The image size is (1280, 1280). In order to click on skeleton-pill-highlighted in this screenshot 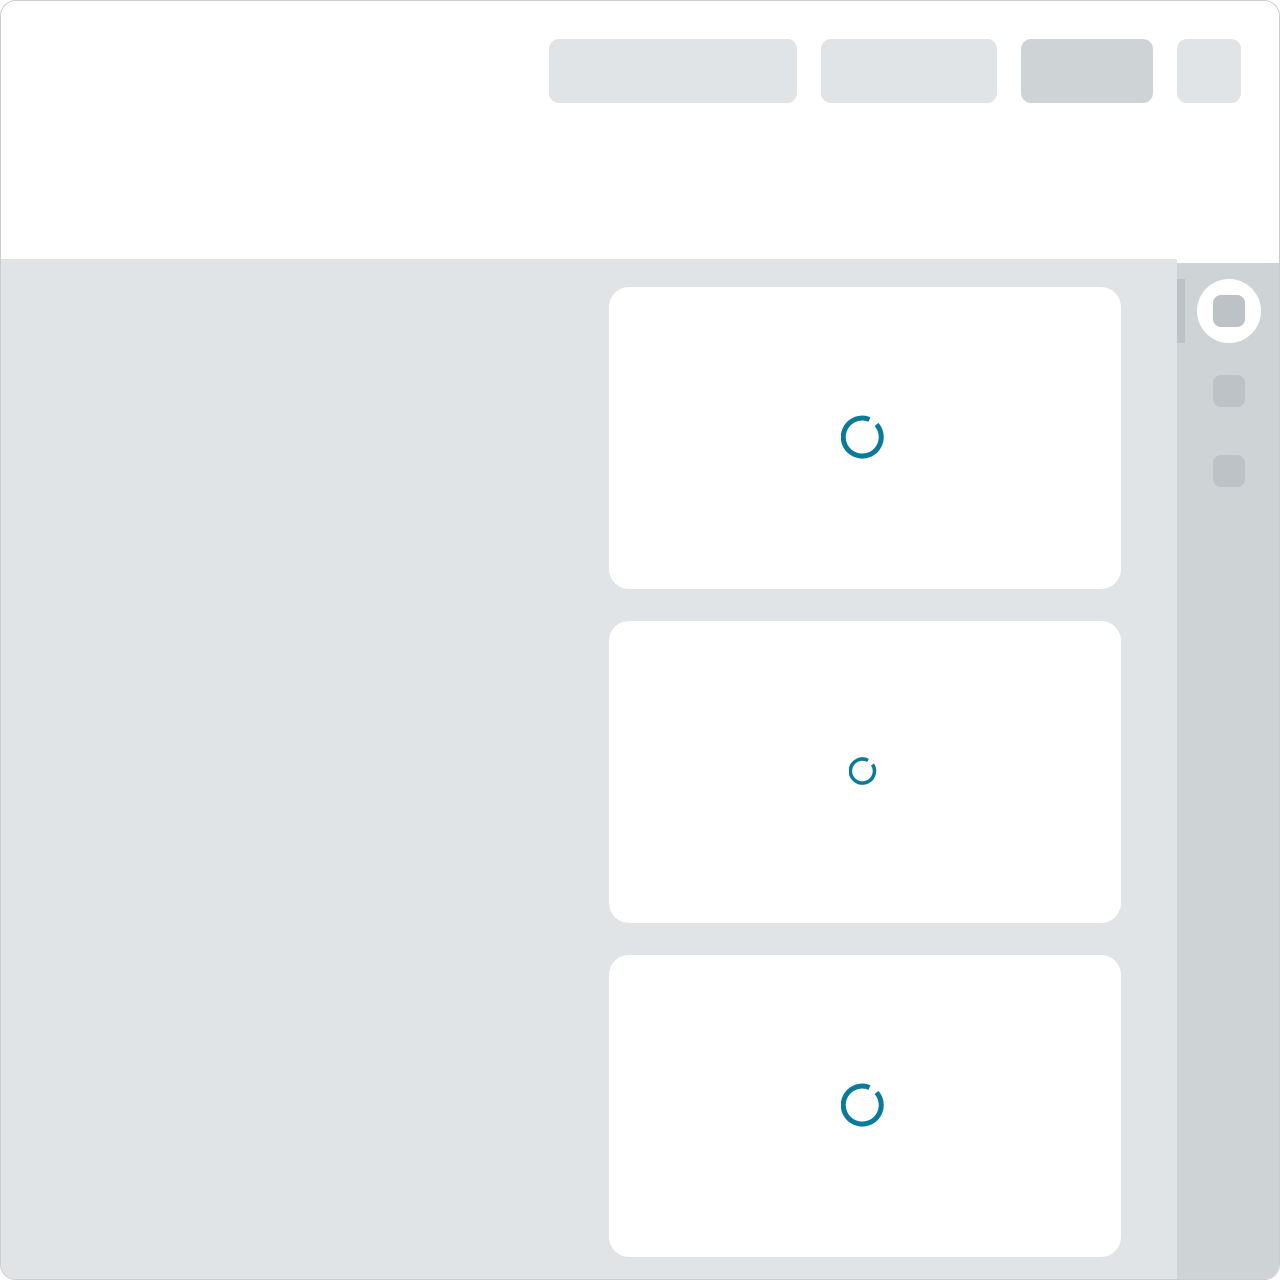, I will do `click(1087, 71)`.